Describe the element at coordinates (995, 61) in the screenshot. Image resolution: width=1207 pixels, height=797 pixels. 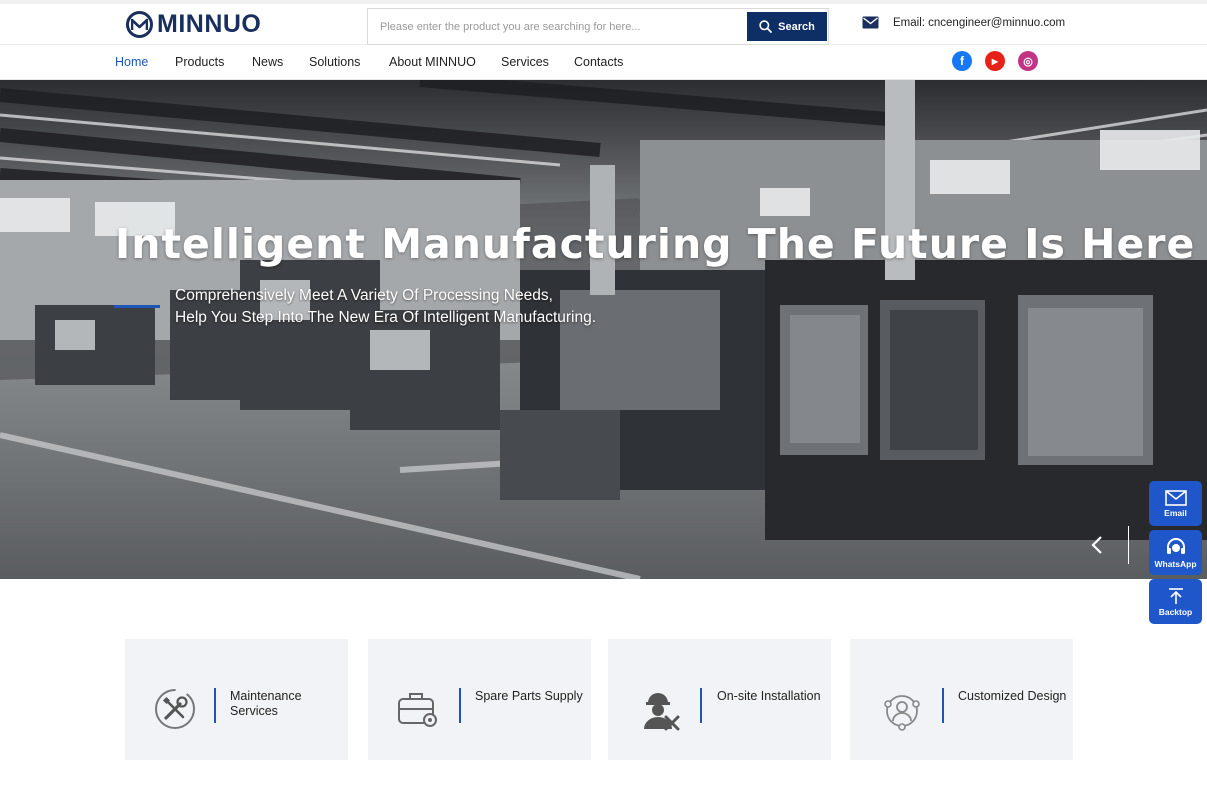
I see `youtube-icon: ▶` at that location.